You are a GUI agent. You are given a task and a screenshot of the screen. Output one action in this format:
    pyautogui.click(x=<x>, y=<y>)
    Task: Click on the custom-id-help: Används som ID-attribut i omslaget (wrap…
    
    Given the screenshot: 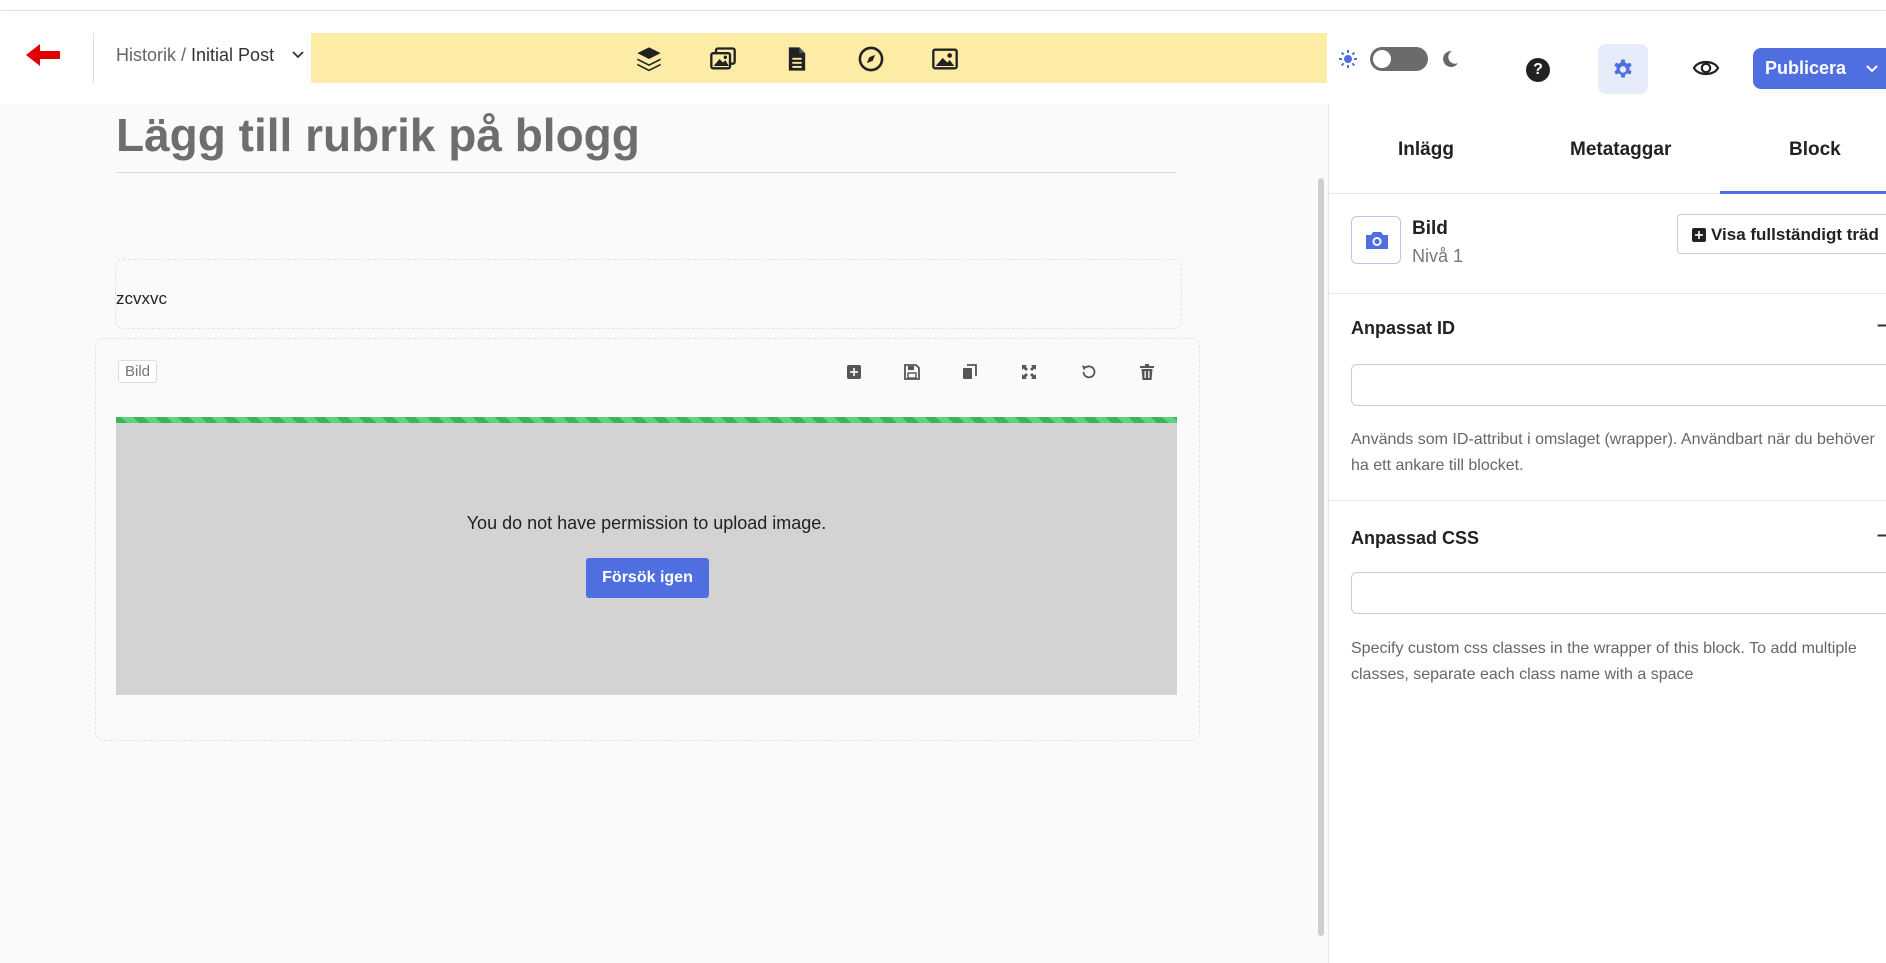 What is the action you would take?
    pyautogui.click(x=1613, y=452)
    